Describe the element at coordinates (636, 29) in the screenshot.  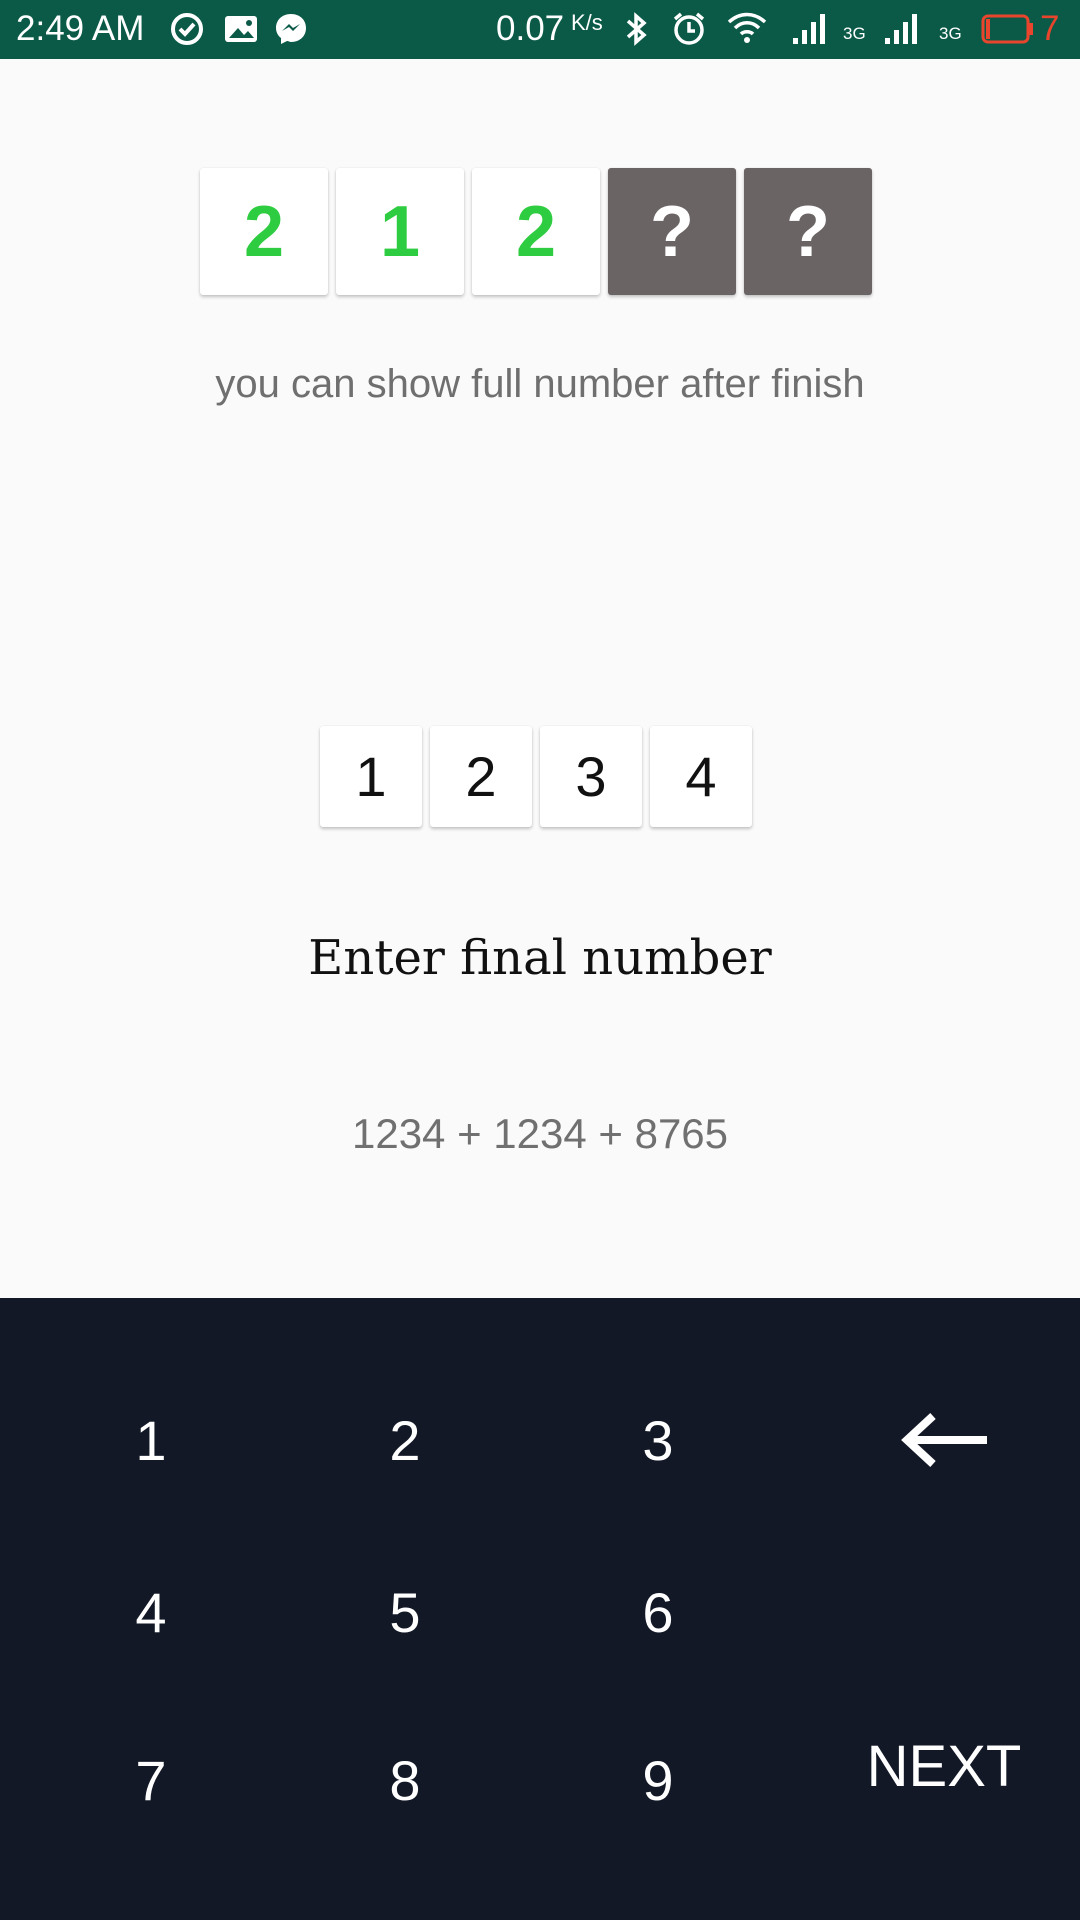
I see `bluetooth-icon` at that location.